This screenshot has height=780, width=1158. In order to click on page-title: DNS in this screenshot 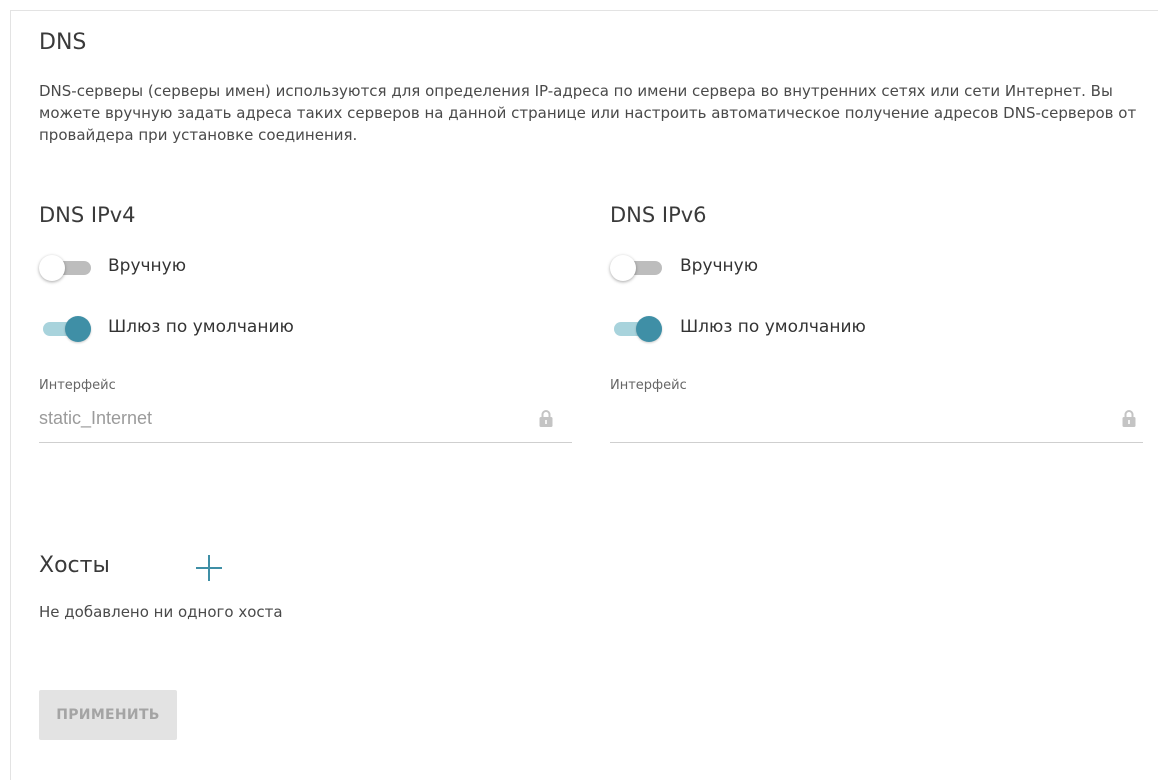, I will do `click(63, 42)`.